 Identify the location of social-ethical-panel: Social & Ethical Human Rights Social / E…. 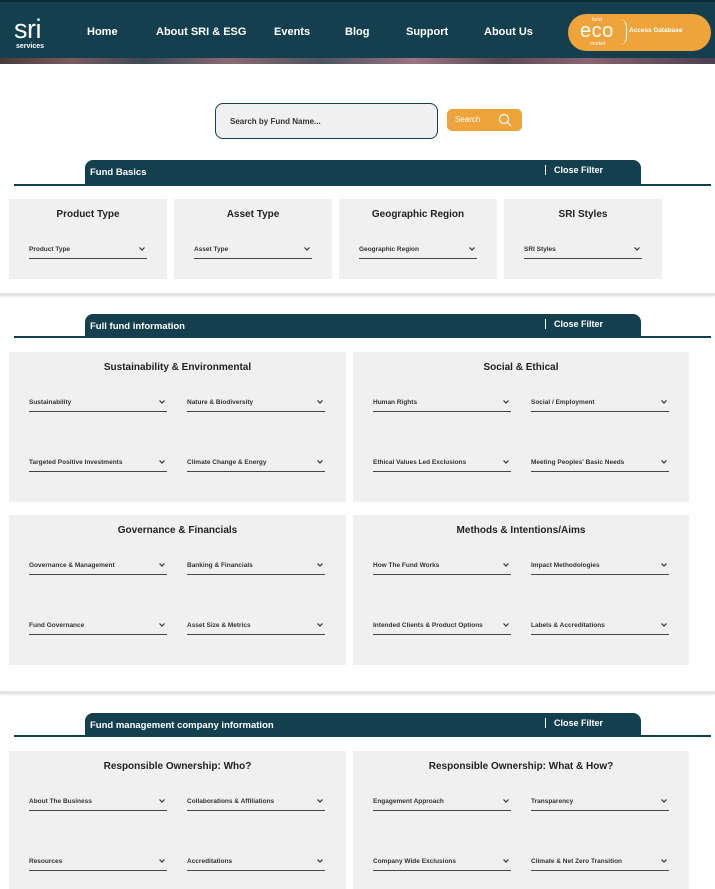
(521, 427).